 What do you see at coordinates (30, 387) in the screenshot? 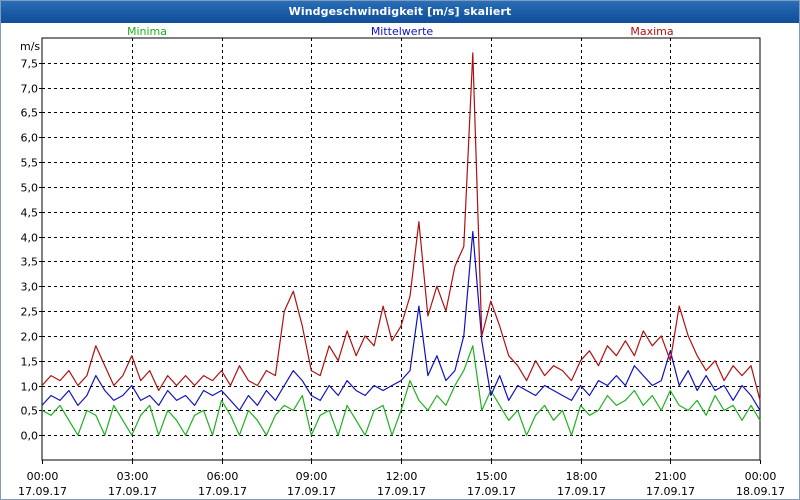
I see `y-tick-label: 1,0` at bounding box center [30, 387].